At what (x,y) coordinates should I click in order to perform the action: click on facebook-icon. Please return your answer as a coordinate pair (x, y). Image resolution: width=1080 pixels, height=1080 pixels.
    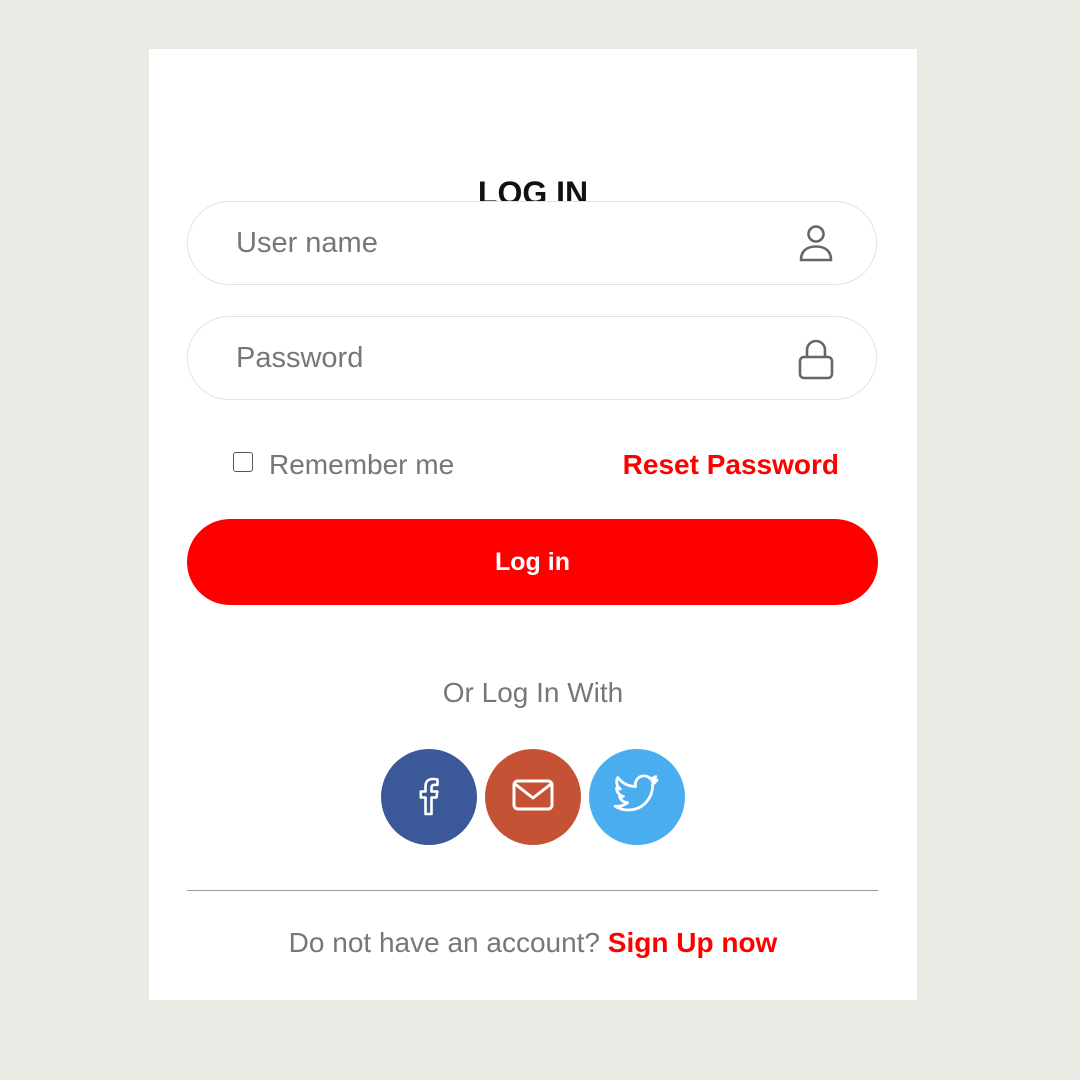
    Looking at the image, I should click on (429, 797).